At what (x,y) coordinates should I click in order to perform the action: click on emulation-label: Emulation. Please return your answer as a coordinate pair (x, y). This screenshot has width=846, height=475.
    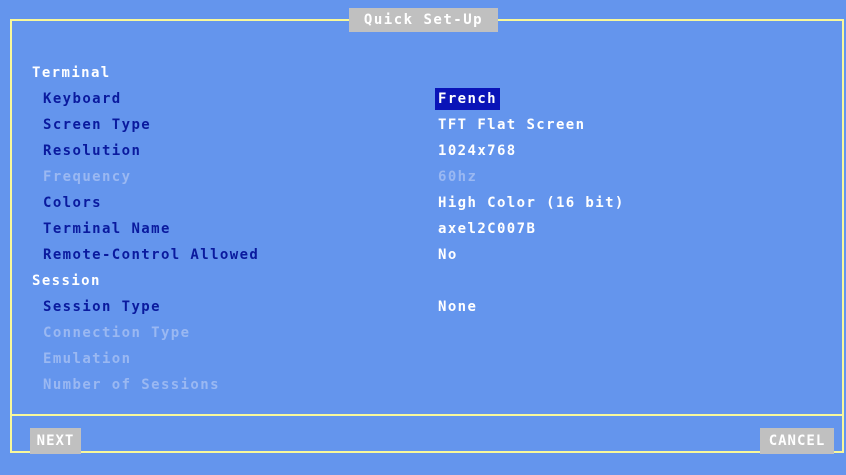
    Looking at the image, I should click on (87, 359).